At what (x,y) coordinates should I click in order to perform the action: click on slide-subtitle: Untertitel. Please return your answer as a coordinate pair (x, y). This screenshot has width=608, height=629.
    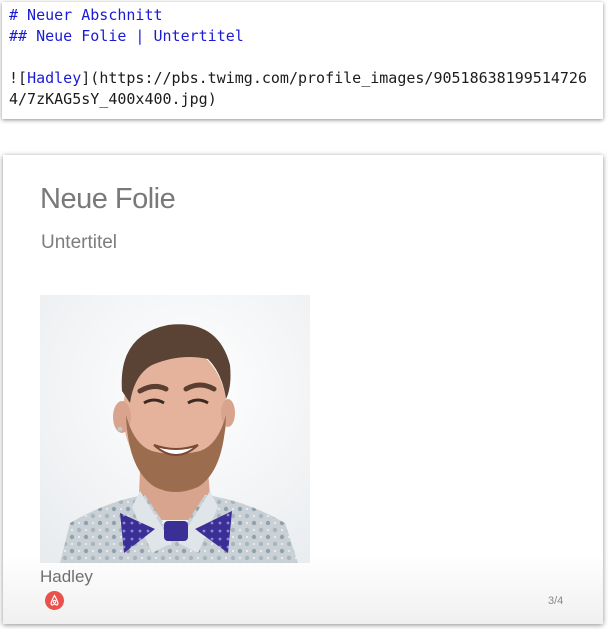
    Looking at the image, I should click on (79, 242).